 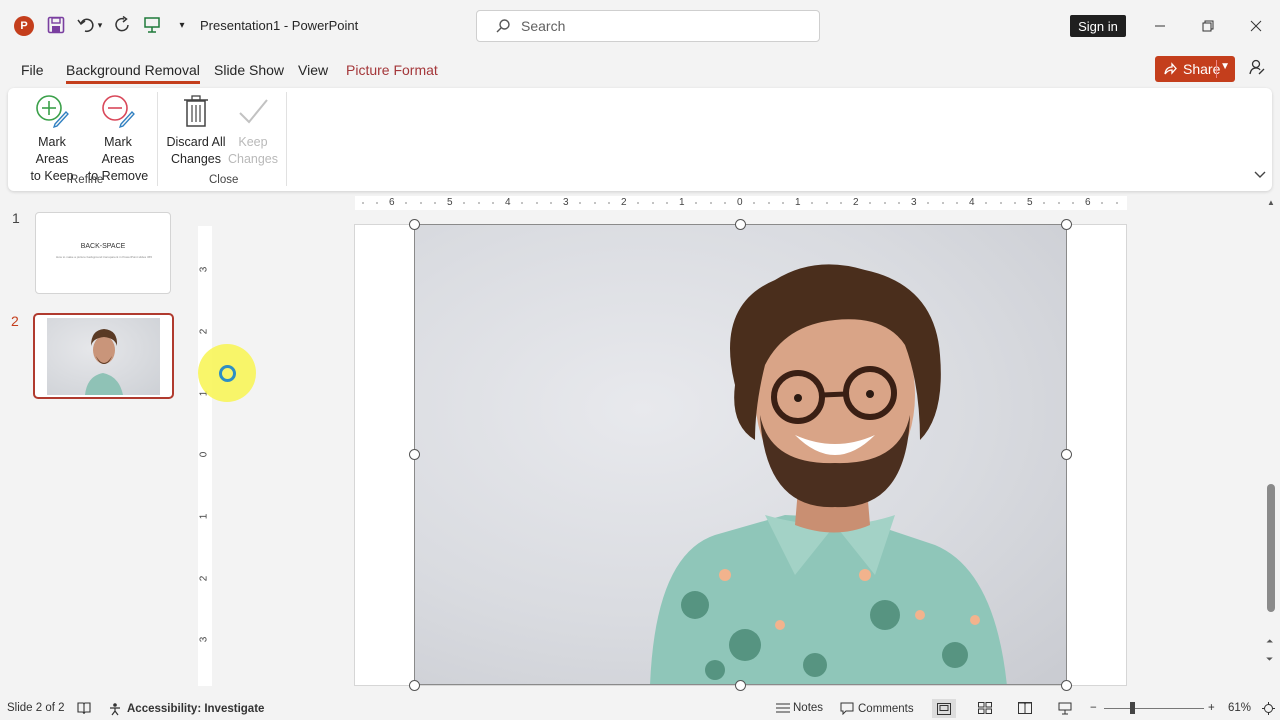 What do you see at coordinates (227, 373) in the screenshot?
I see `cursor-ring-icon` at bounding box center [227, 373].